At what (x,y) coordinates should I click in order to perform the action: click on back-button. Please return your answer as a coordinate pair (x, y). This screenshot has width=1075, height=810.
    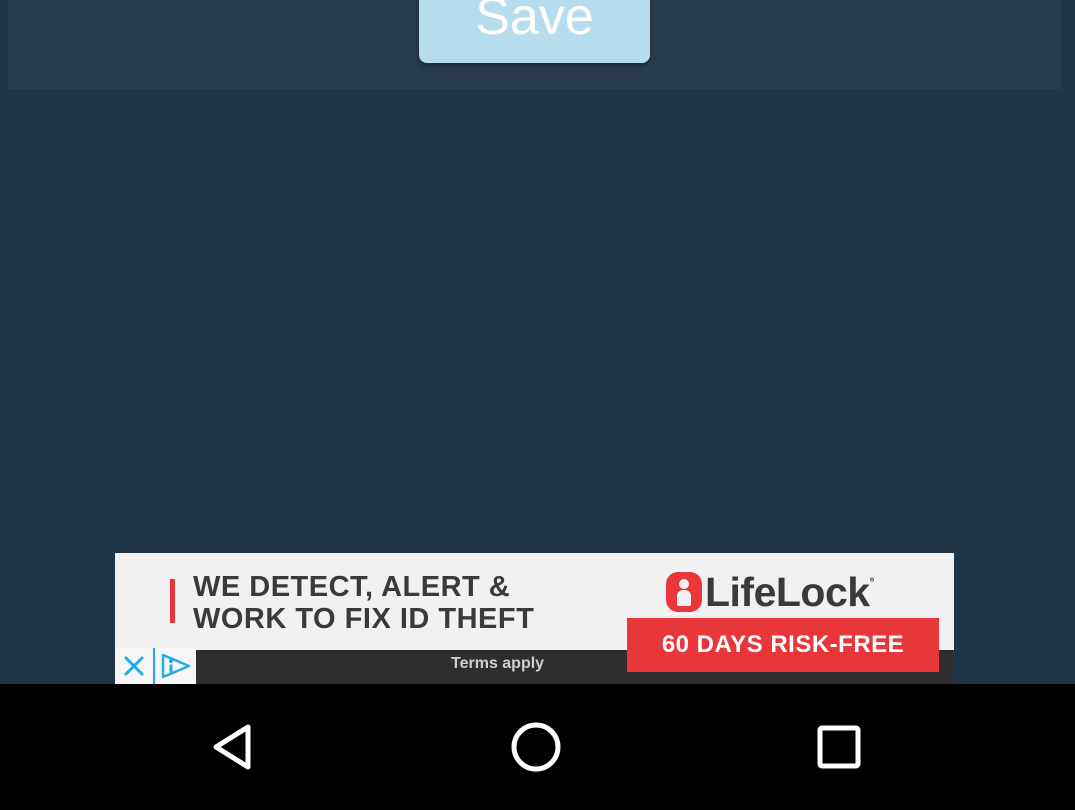
    Looking at the image, I should click on (234, 747).